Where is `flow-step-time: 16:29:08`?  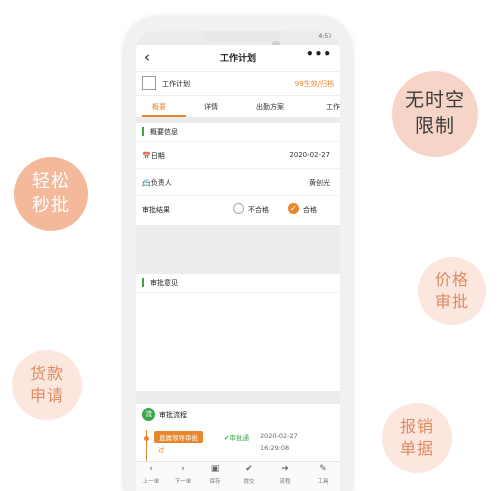
flow-step-time: 16:29:08 is located at coordinates (275, 448).